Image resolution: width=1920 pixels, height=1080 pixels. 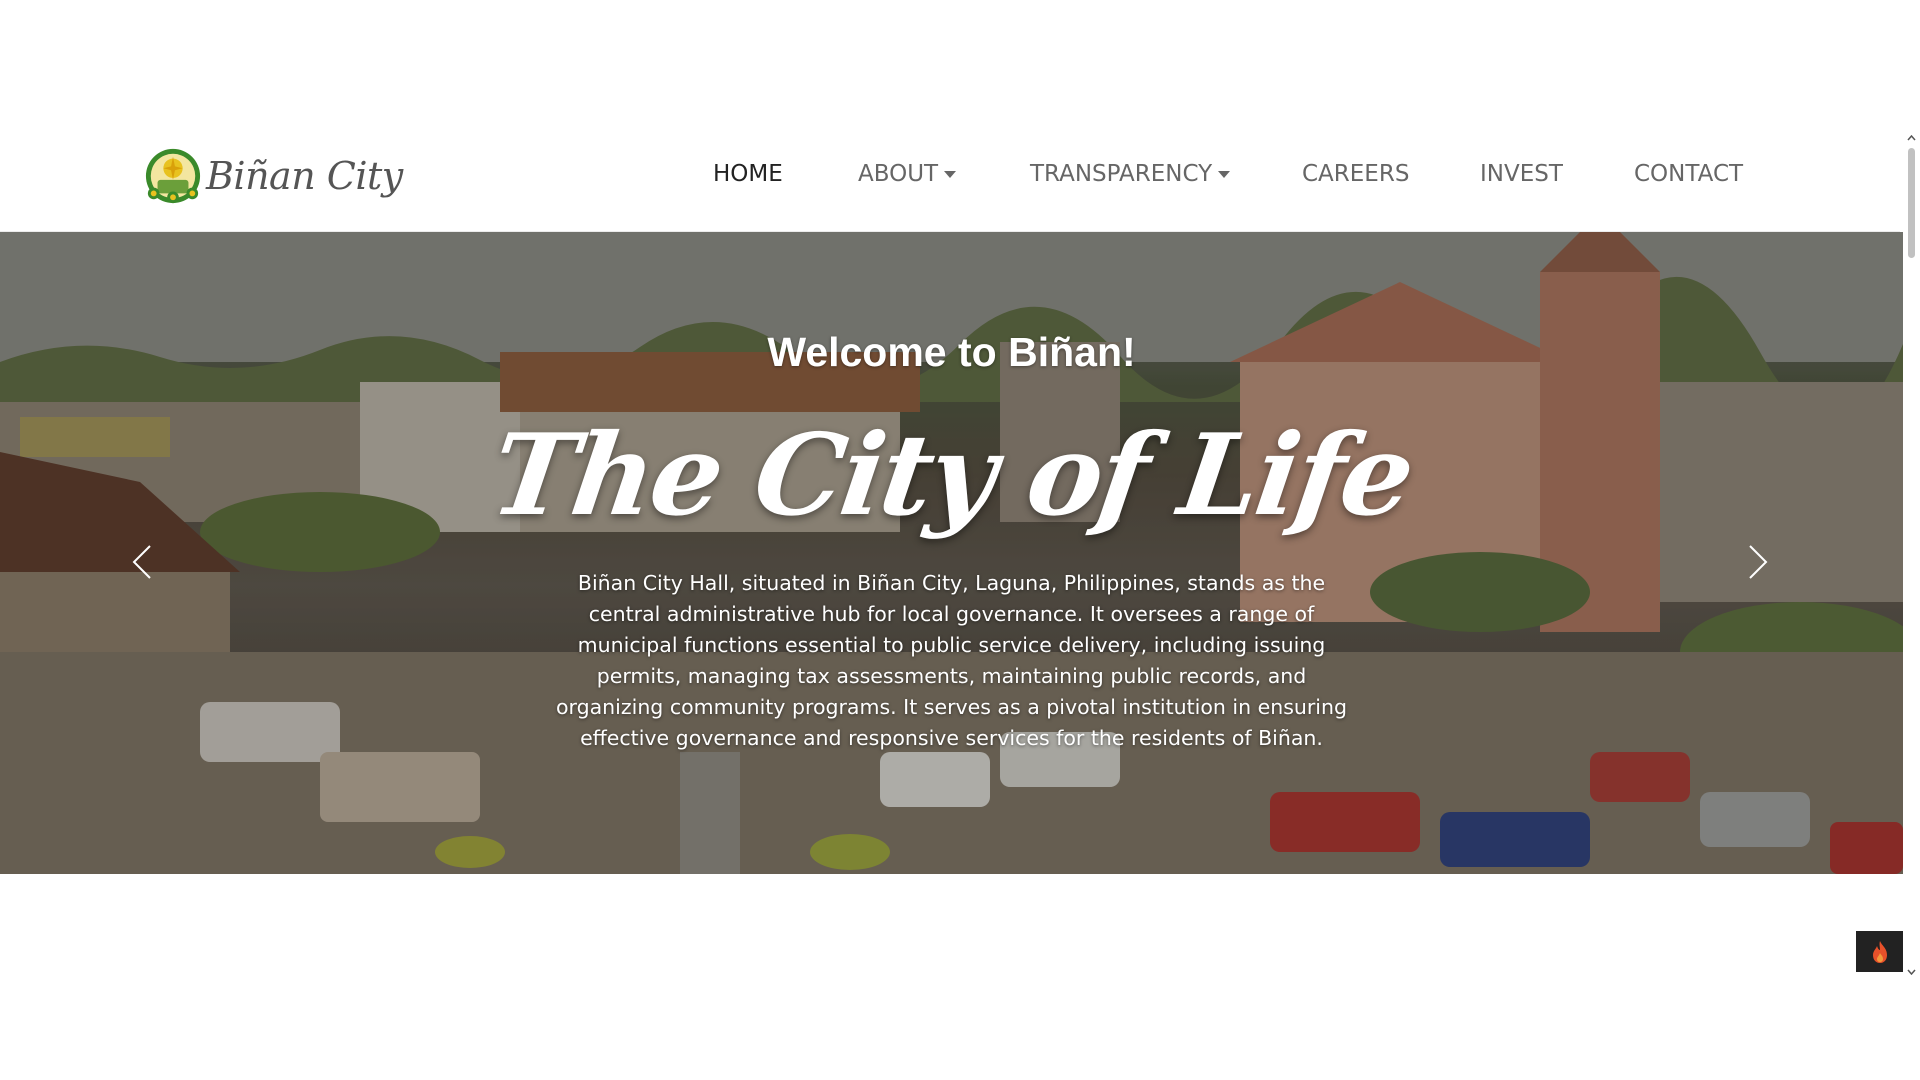 I want to click on page-scrollbar, so click(x=1911, y=555).